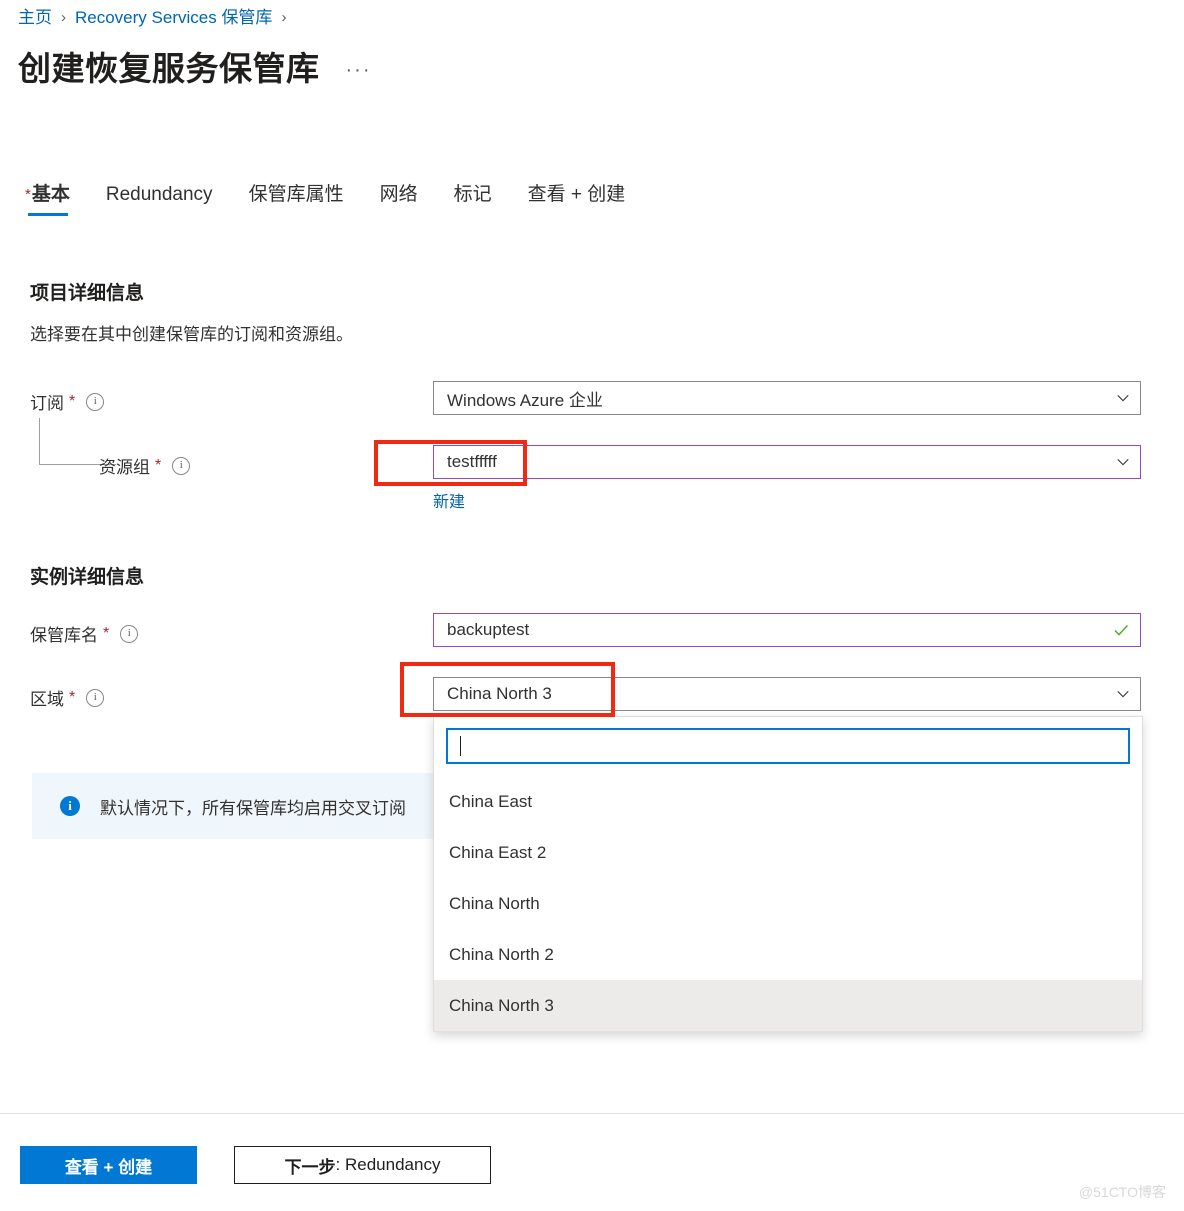 The width and height of the screenshot is (1184, 1211). What do you see at coordinates (525, 400) in the screenshot?
I see `subscription-value: Windows Azure 企业` at bounding box center [525, 400].